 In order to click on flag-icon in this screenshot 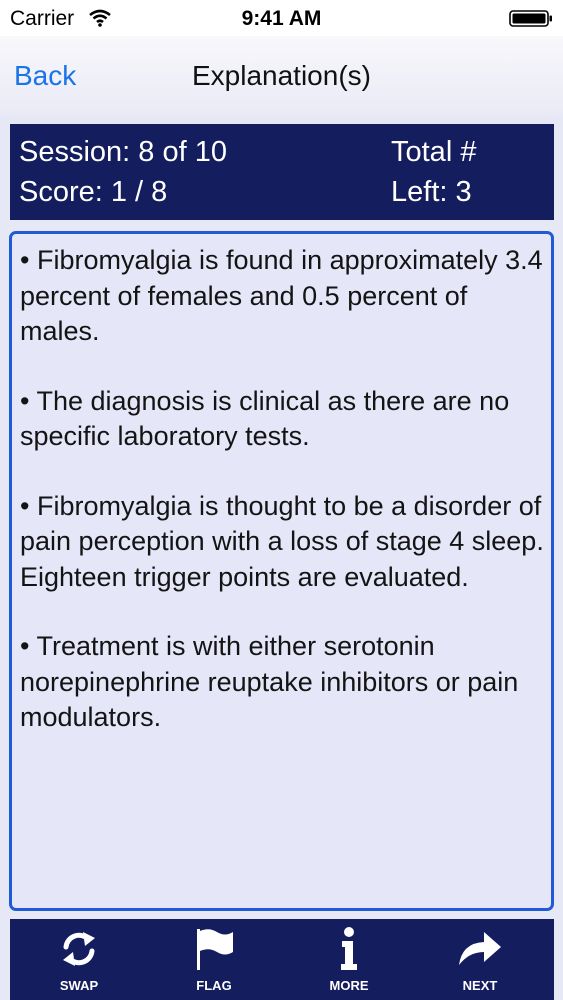, I will do `click(215, 949)`.